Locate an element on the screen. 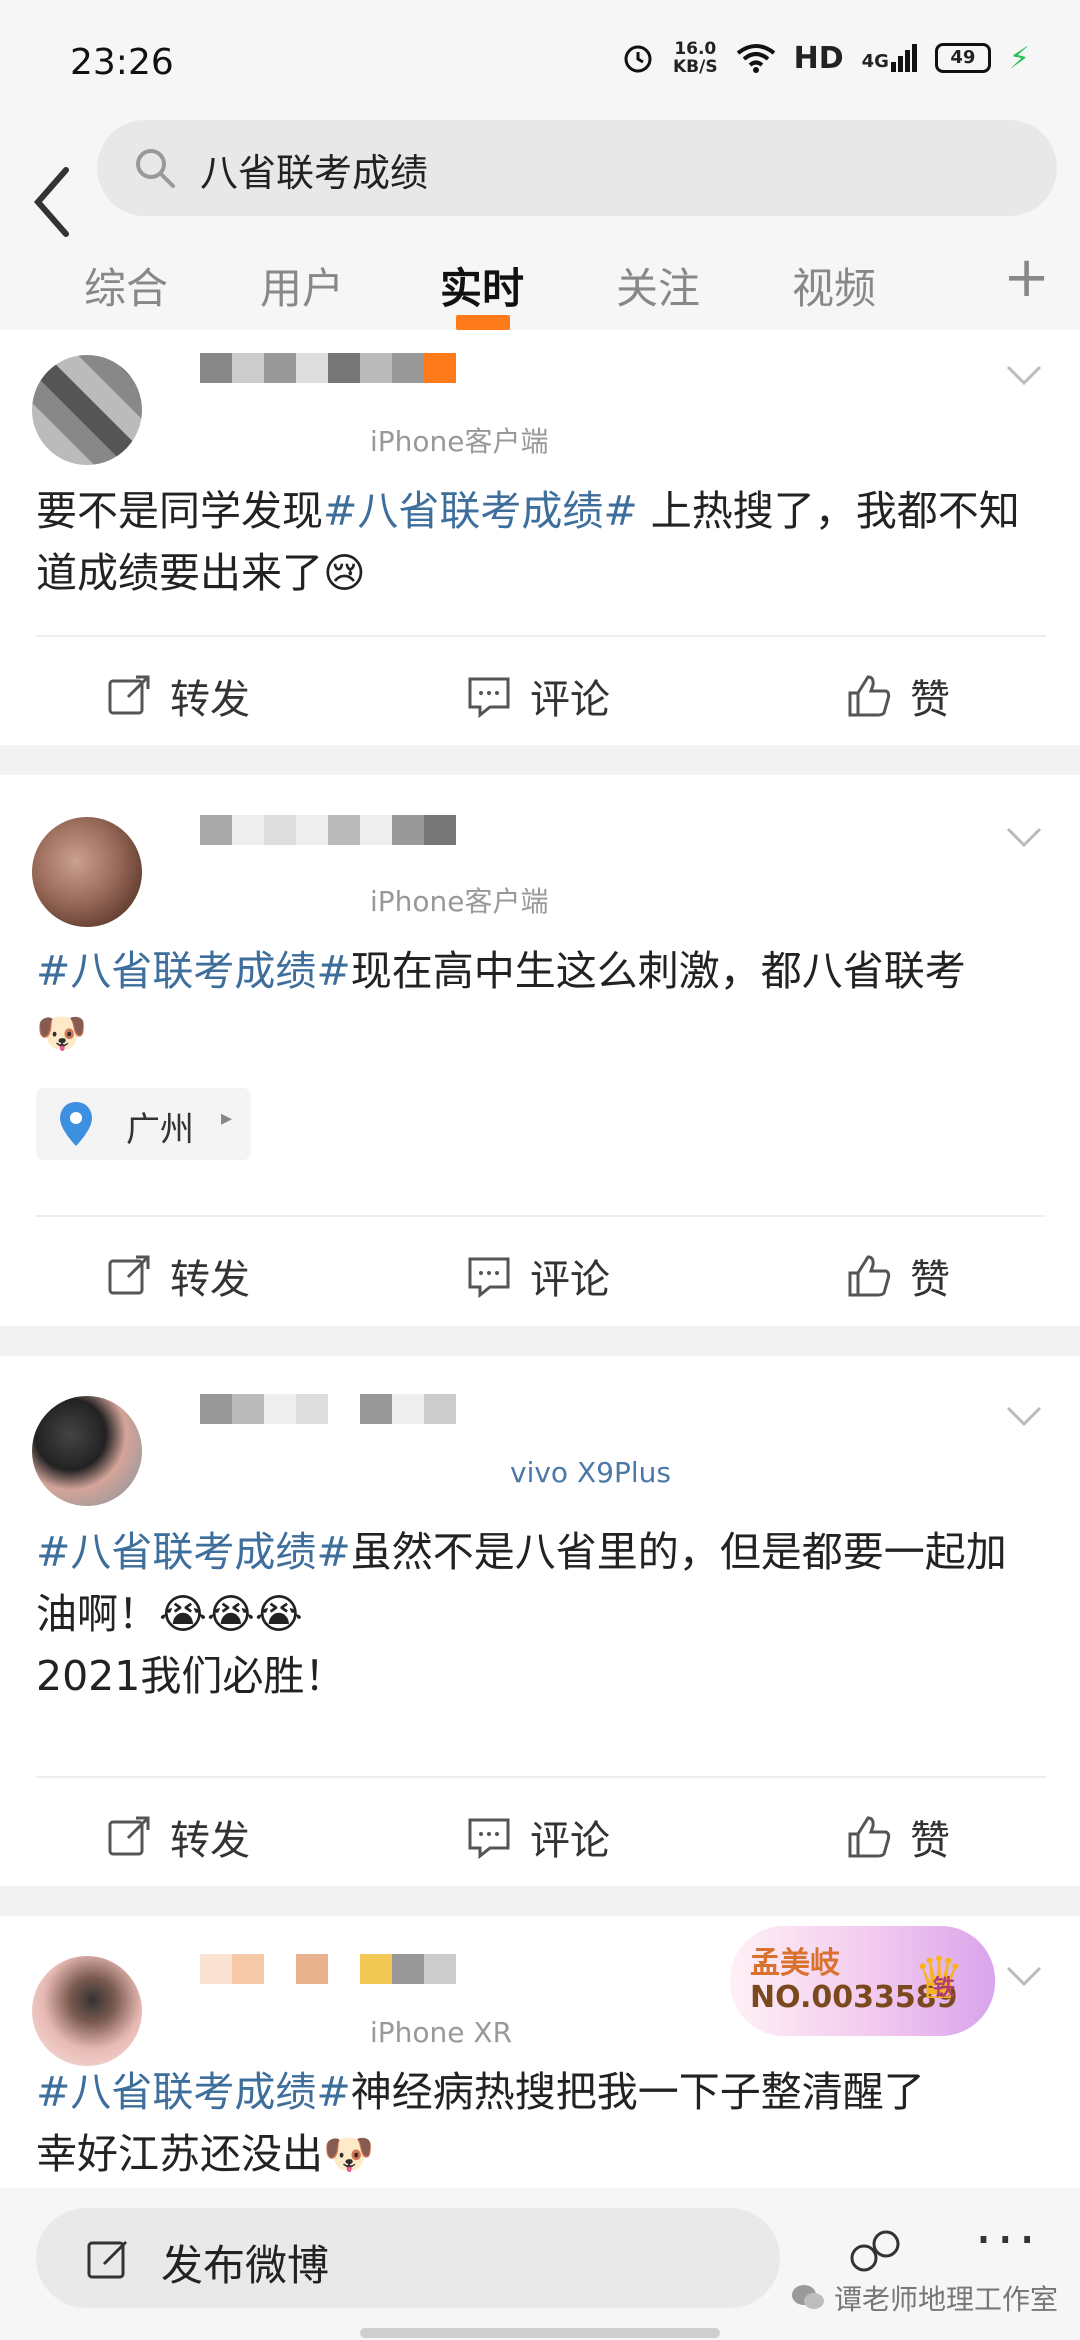 The height and width of the screenshot is (2340, 1080). badge-level: 铁 is located at coordinates (943, 1988).